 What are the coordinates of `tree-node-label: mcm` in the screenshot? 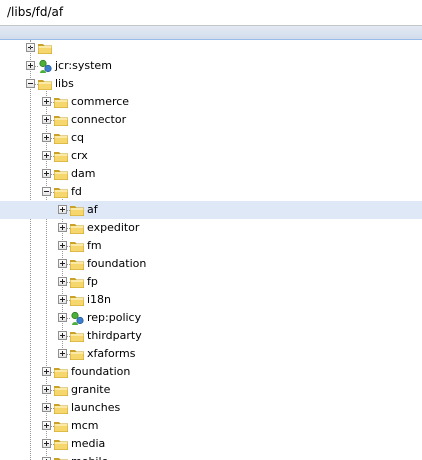 It's located at (85, 425).